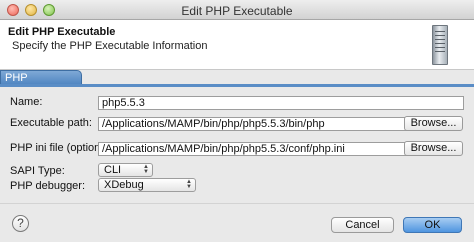 This screenshot has height=242, width=474. Describe the element at coordinates (281, 103) in the screenshot. I see `name-input: php5.5.3` at that location.